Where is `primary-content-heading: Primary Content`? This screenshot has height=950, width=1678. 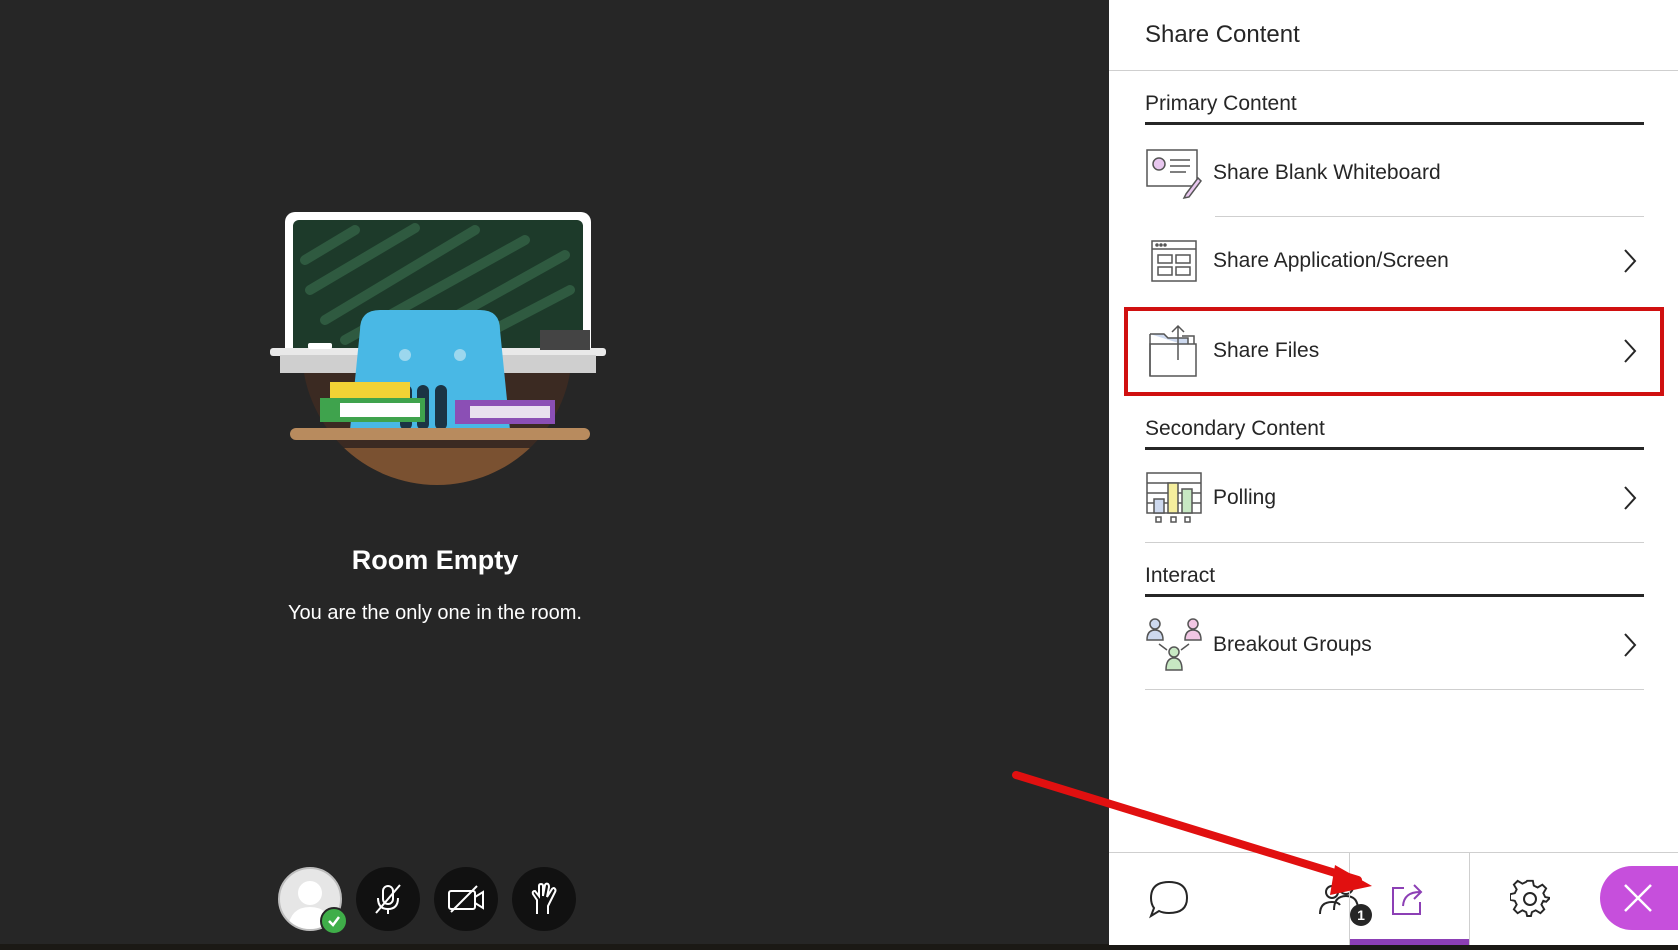 primary-content-heading: Primary Content is located at coordinates (1394, 108).